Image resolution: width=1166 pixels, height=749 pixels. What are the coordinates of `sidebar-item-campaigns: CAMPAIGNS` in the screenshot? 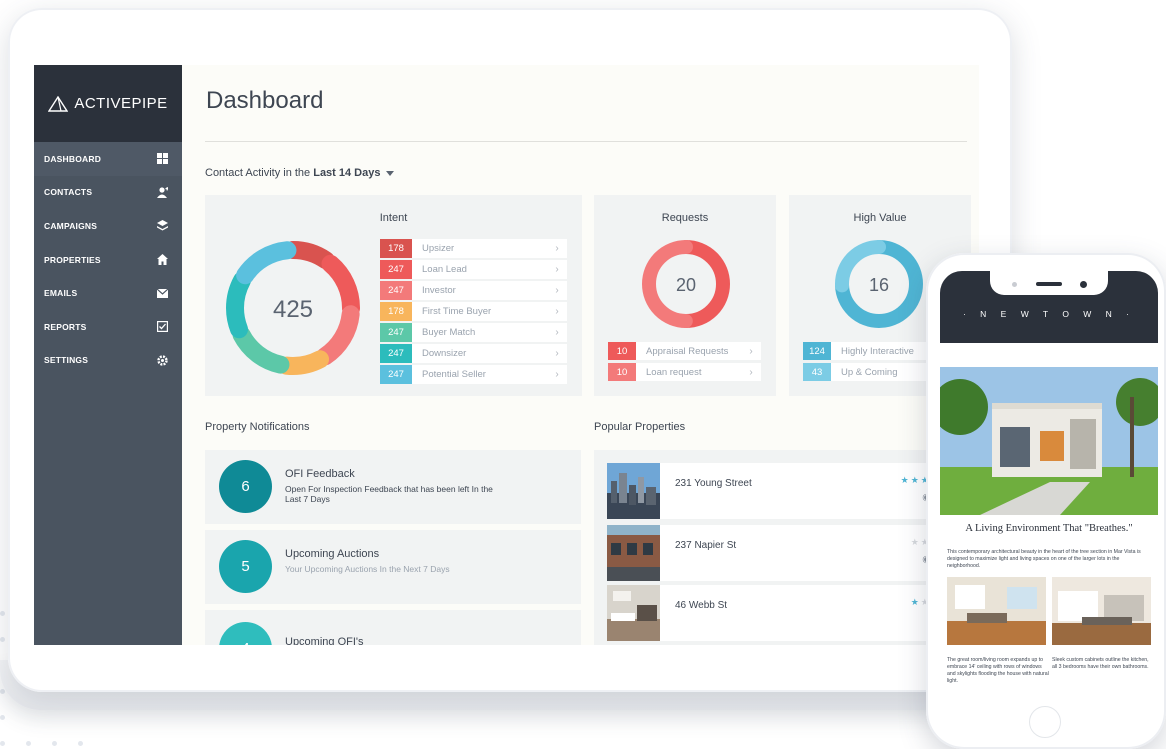 It's located at (108, 226).